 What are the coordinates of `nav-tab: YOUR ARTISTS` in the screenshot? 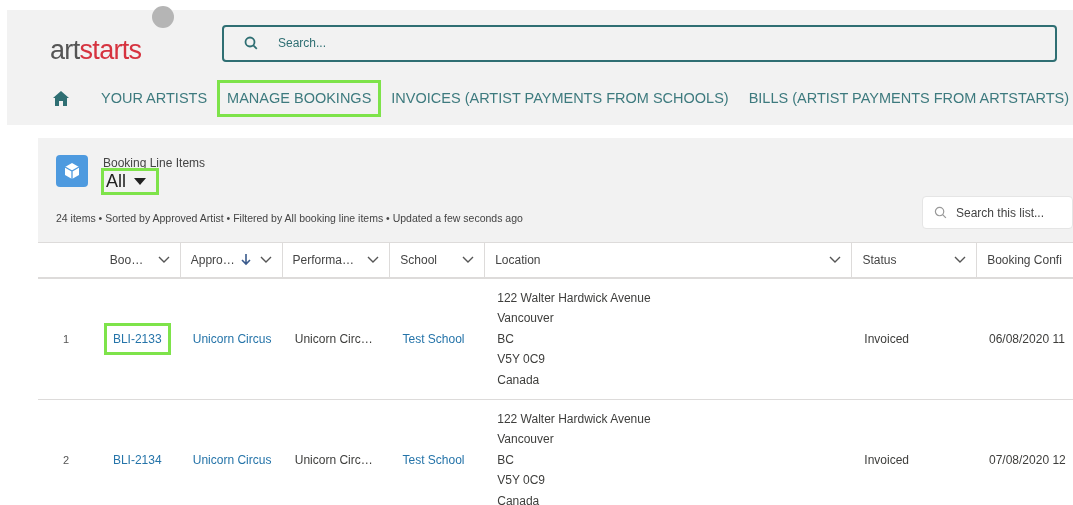 It's located at (154, 98).